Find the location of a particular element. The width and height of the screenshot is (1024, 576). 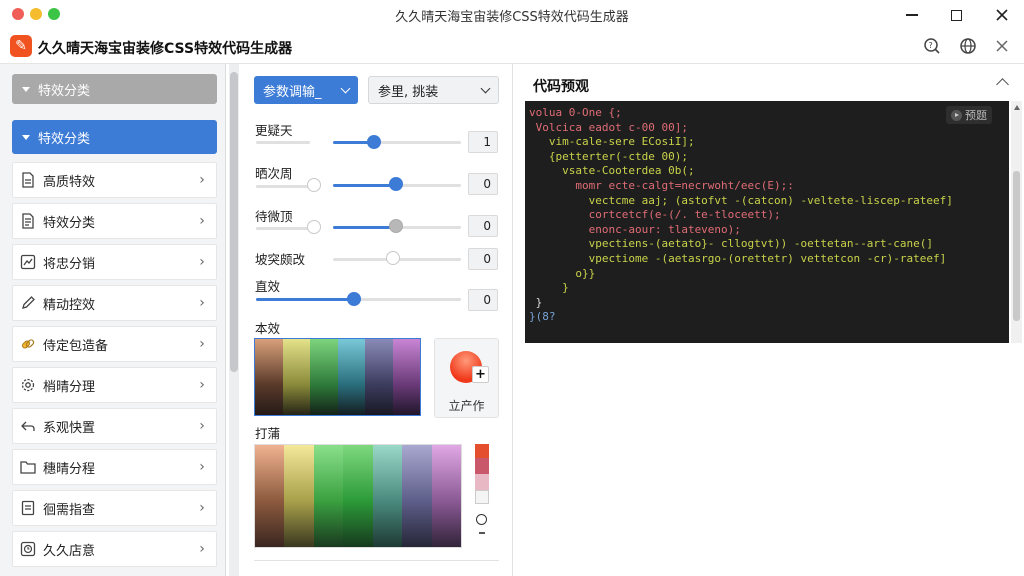

add-color-icon: + is located at coordinates (480, 374).